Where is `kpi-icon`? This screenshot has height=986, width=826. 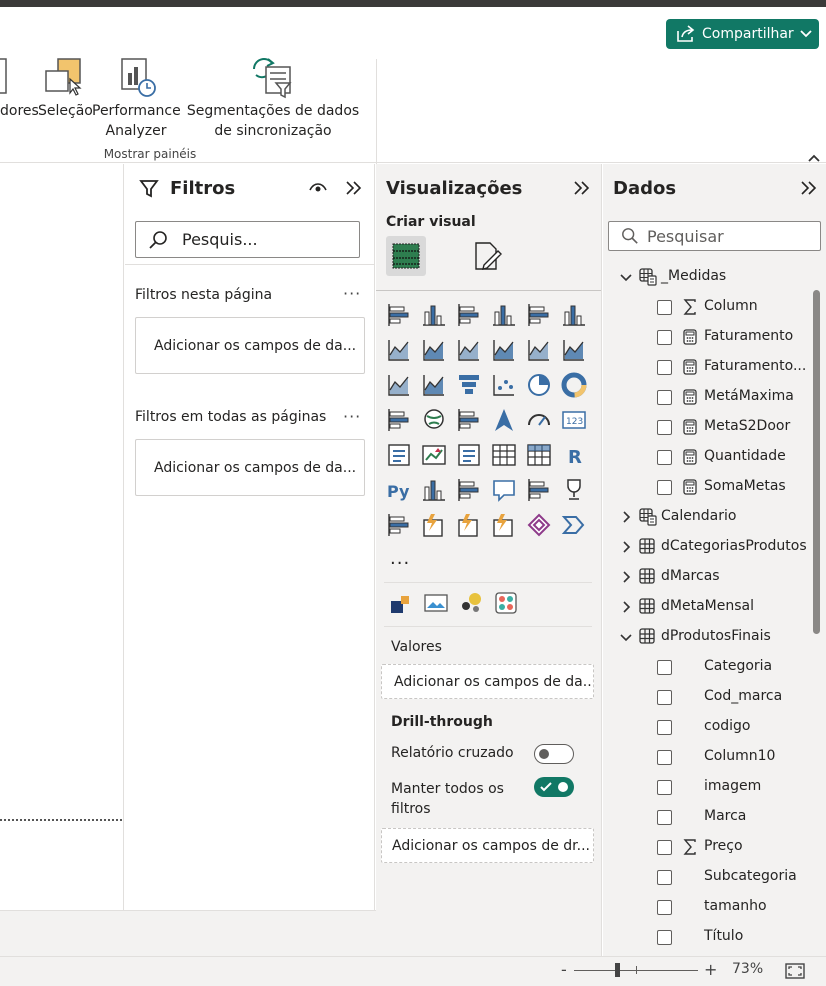 kpi-icon is located at coordinates (434, 455).